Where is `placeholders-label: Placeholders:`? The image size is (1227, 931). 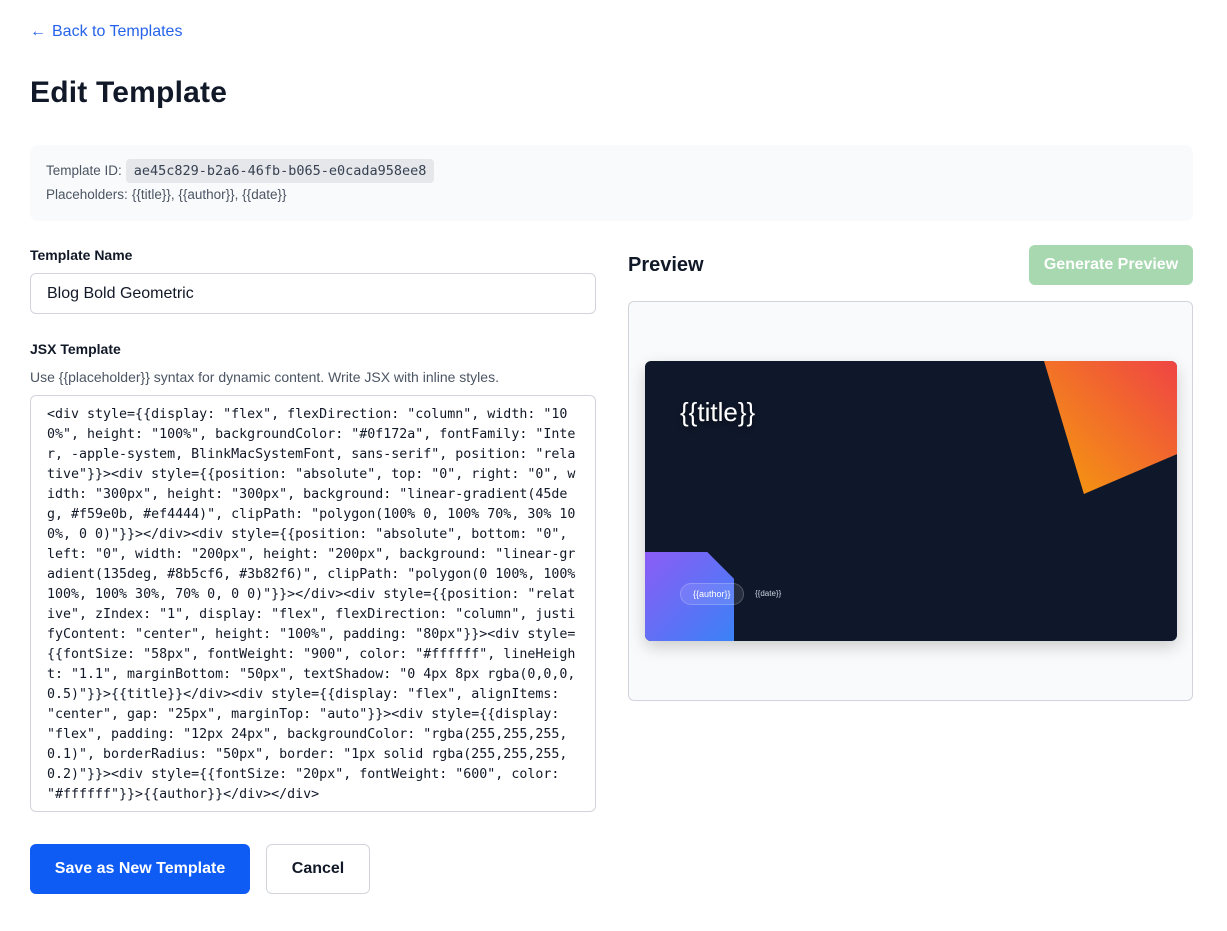 placeholders-label: Placeholders: is located at coordinates (87, 194).